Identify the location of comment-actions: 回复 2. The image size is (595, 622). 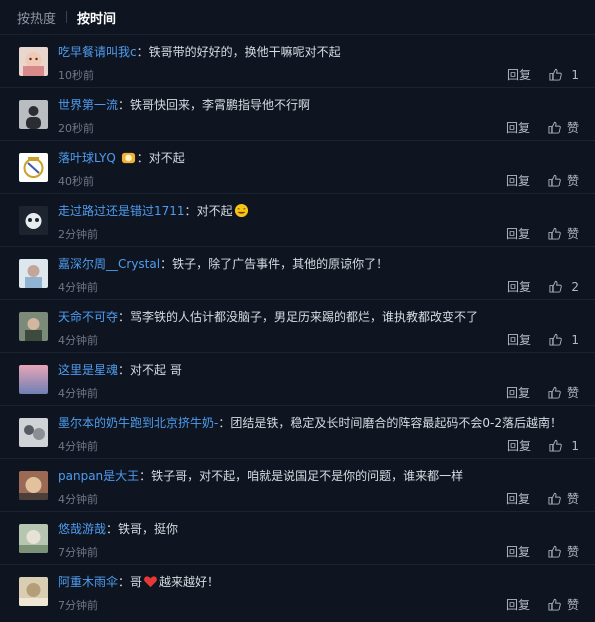
(543, 286).